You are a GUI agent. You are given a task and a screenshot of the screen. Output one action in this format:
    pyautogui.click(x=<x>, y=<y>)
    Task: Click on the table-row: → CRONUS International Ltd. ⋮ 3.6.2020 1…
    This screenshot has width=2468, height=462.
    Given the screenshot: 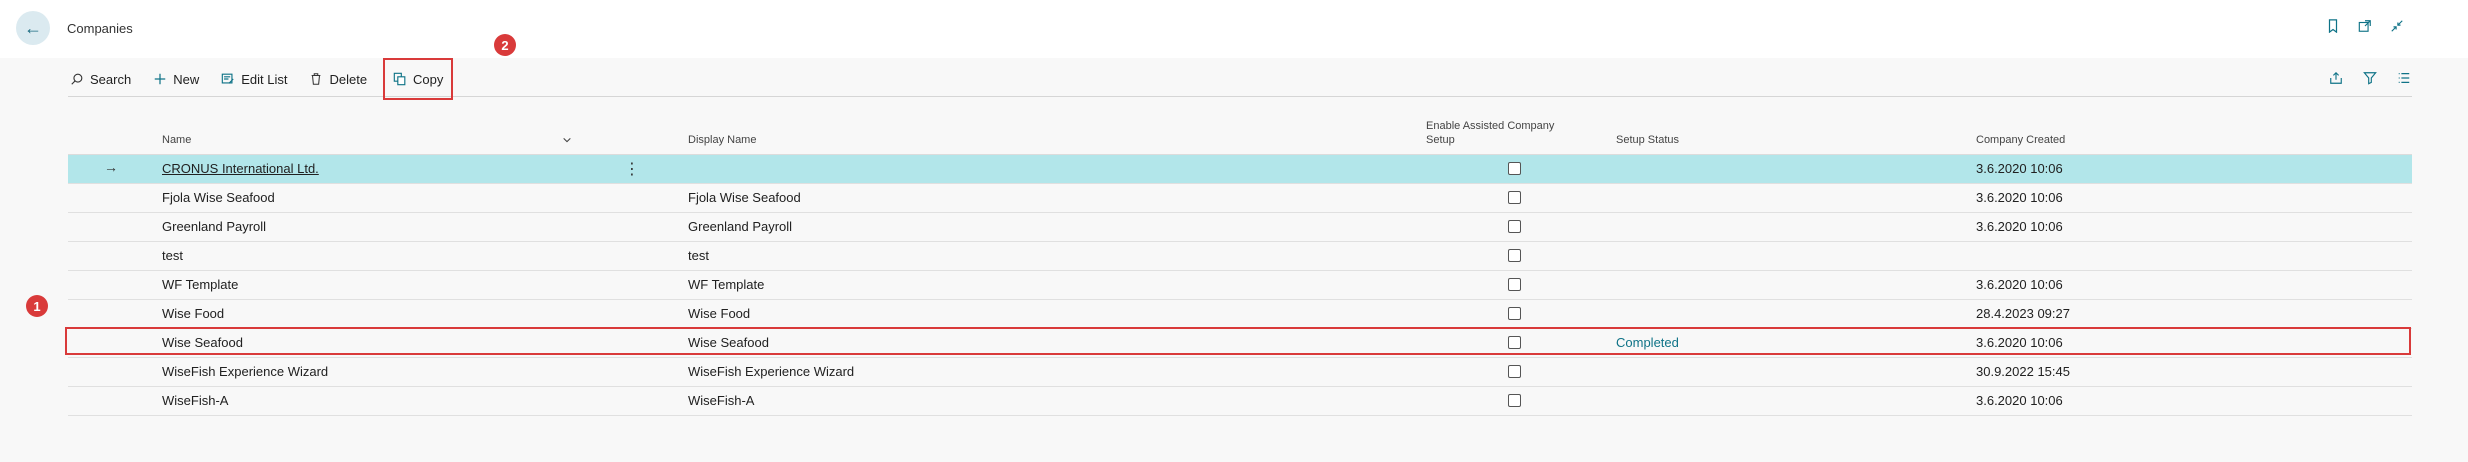 What is the action you would take?
    pyautogui.click(x=1240, y=169)
    